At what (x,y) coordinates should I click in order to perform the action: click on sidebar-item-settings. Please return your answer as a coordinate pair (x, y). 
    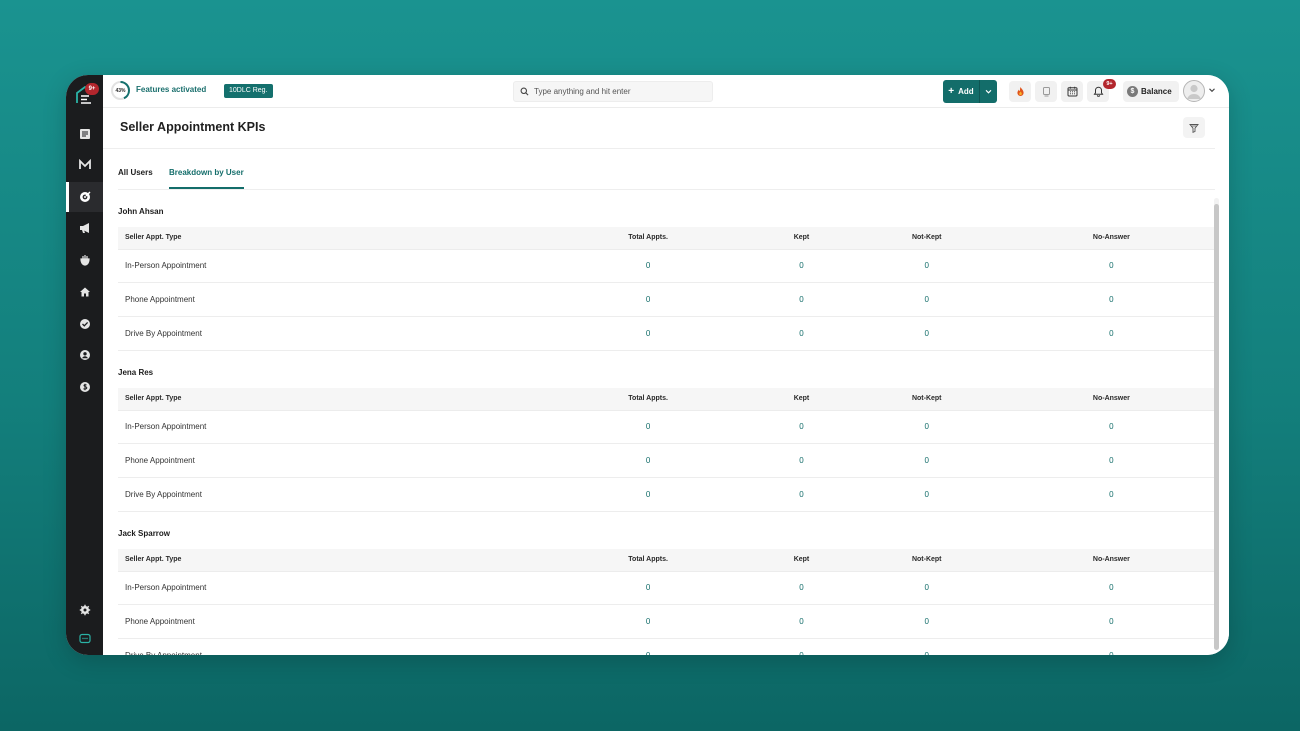
    Looking at the image, I should click on (84, 610).